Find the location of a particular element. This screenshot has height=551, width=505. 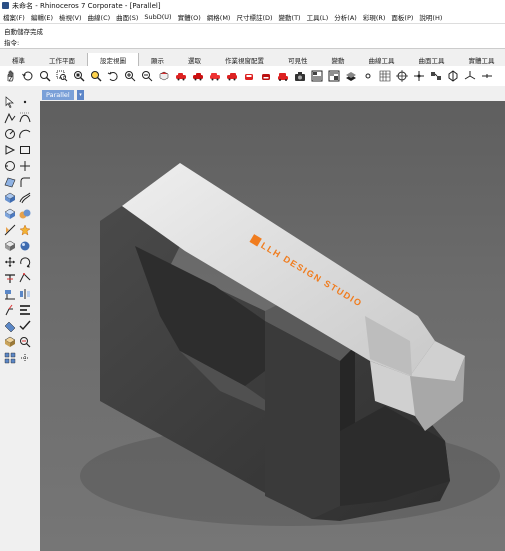

tab-visibility: 可見性 is located at coordinates (298, 60).